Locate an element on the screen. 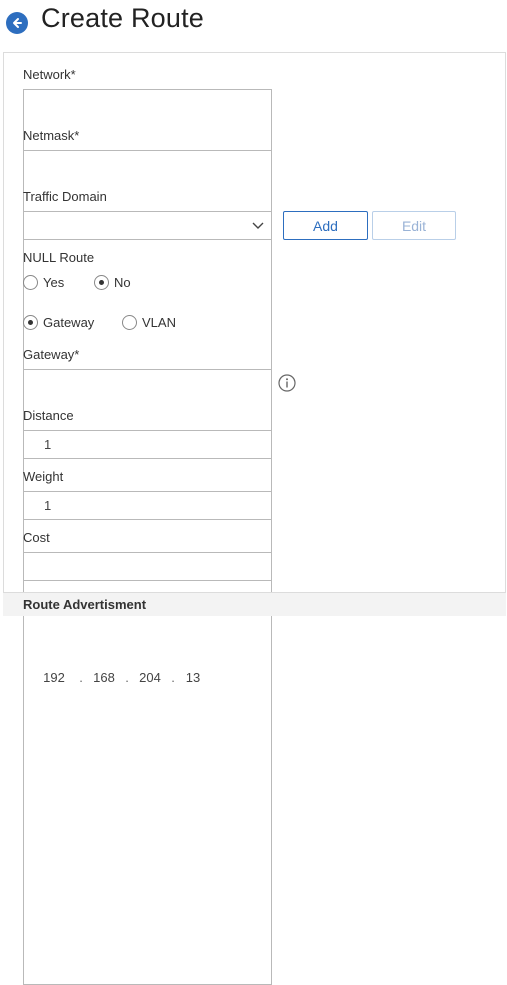  info-icon is located at coordinates (287, 383).